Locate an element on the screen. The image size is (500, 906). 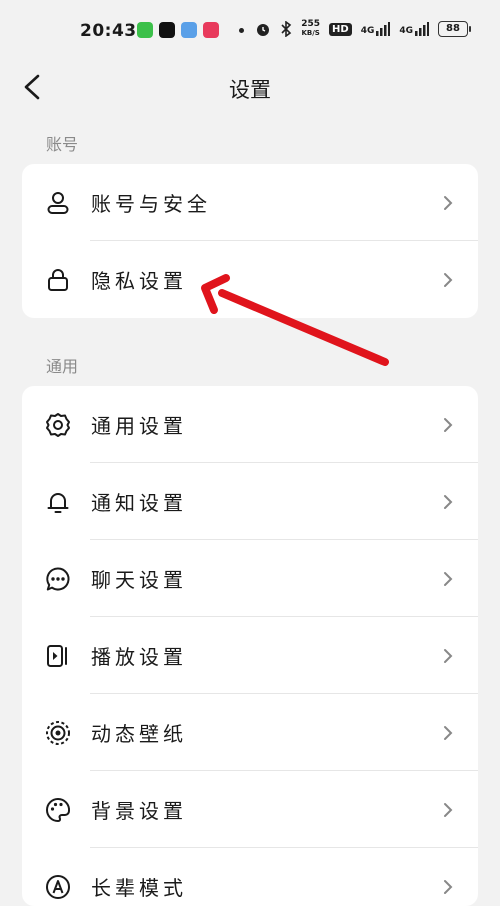
video-app-icon is located at coordinates (211, 30).